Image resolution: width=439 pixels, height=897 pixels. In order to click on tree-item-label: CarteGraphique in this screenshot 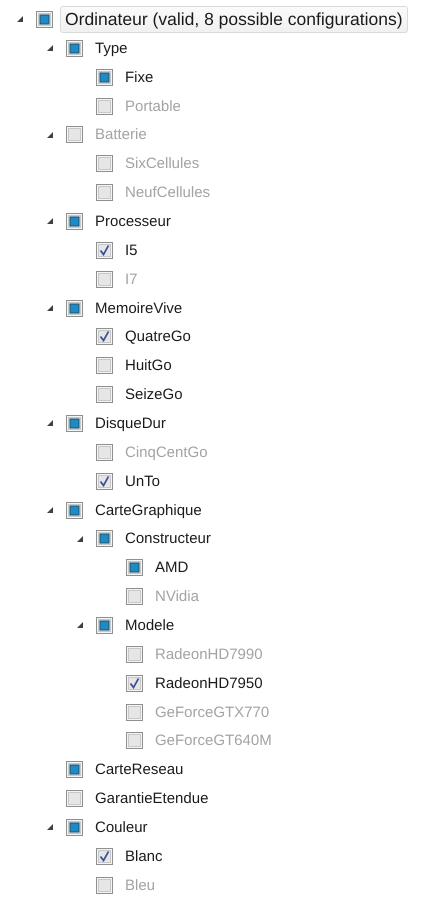, I will do `click(148, 510)`.